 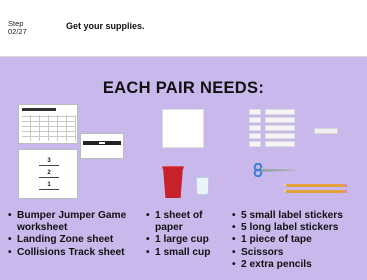 I want to click on zone-number: 2, so click(x=49, y=174).